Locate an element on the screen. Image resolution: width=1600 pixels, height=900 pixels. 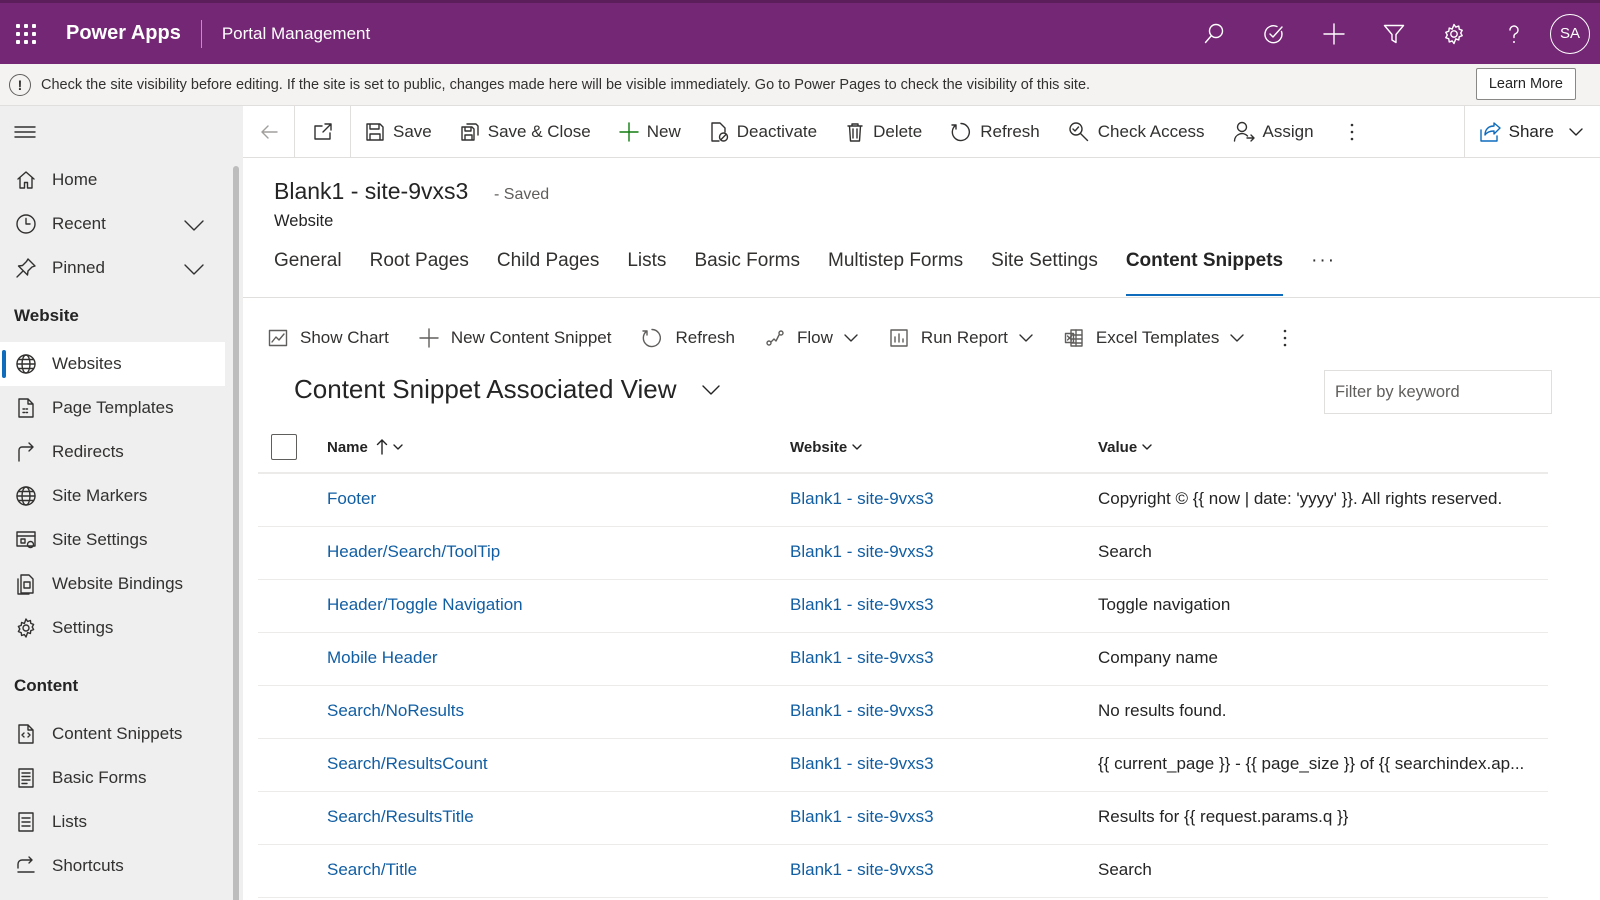
grid-header: Name Website Value is located at coordinates (903, 448).